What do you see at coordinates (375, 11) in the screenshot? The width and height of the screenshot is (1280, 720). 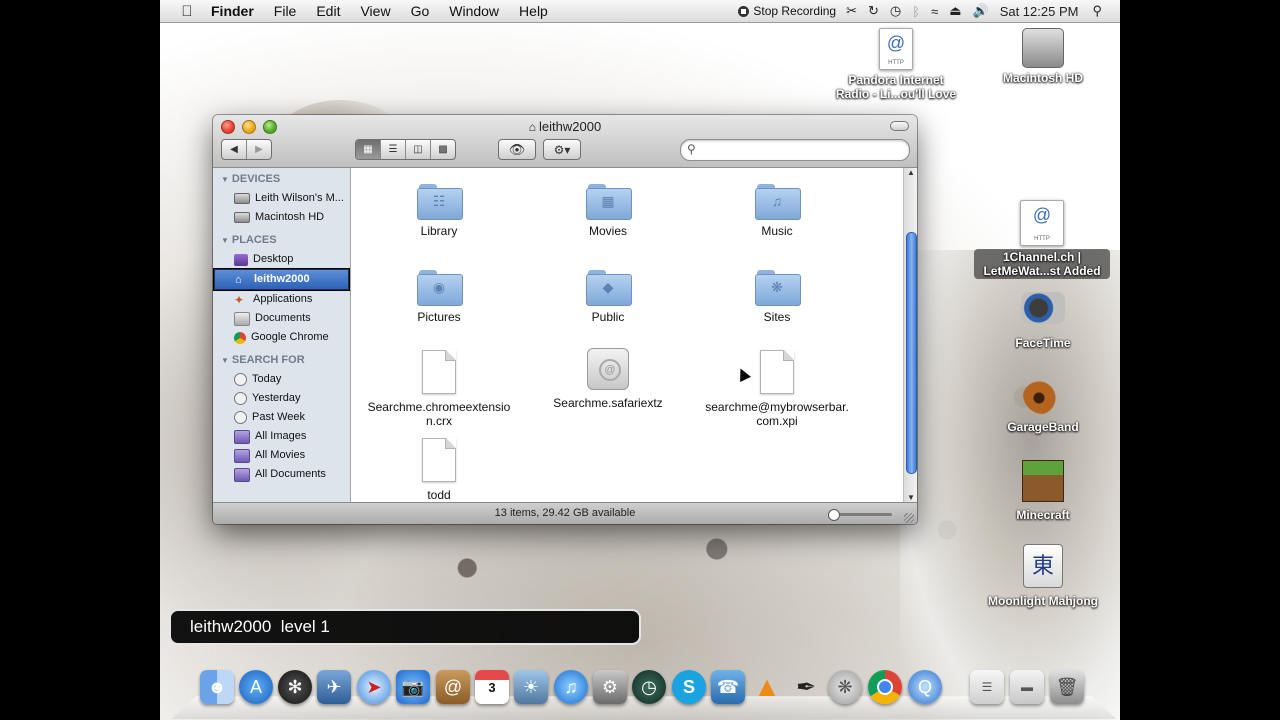 I see `menu-view: View` at bounding box center [375, 11].